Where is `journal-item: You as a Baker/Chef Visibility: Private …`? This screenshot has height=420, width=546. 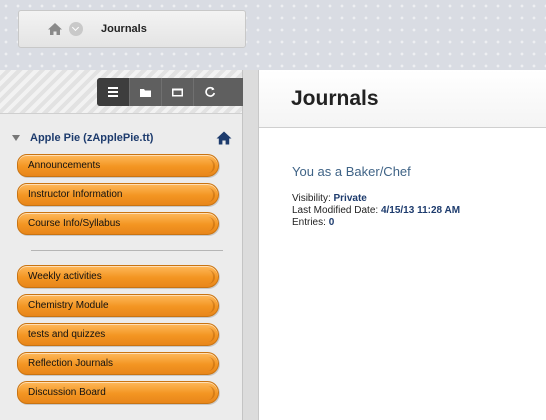
journal-item: You as a Baker/Chef Visibility: Private … is located at coordinates (402, 178).